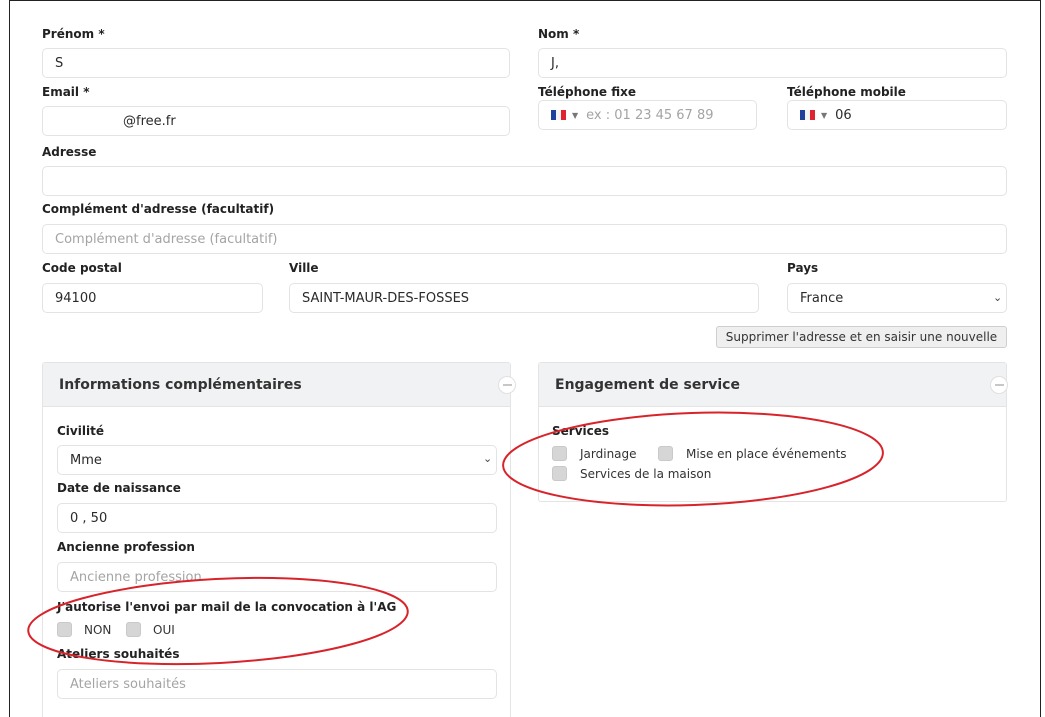 The height and width of the screenshot is (717, 1045). What do you see at coordinates (646, 474) in the screenshot?
I see `maison-label: Services de la maison` at bounding box center [646, 474].